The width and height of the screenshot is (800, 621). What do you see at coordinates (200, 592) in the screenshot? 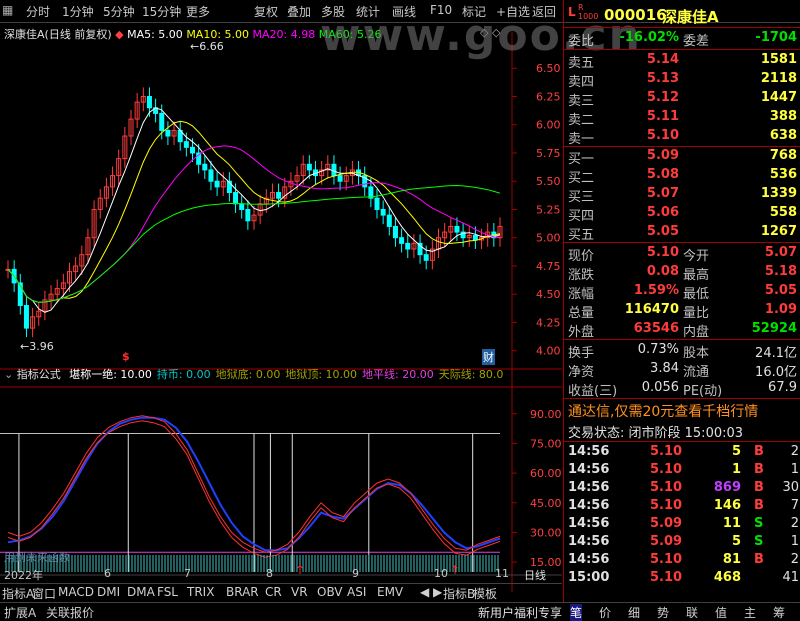
I see `indicator-tab: TRIX` at bounding box center [200, 592].